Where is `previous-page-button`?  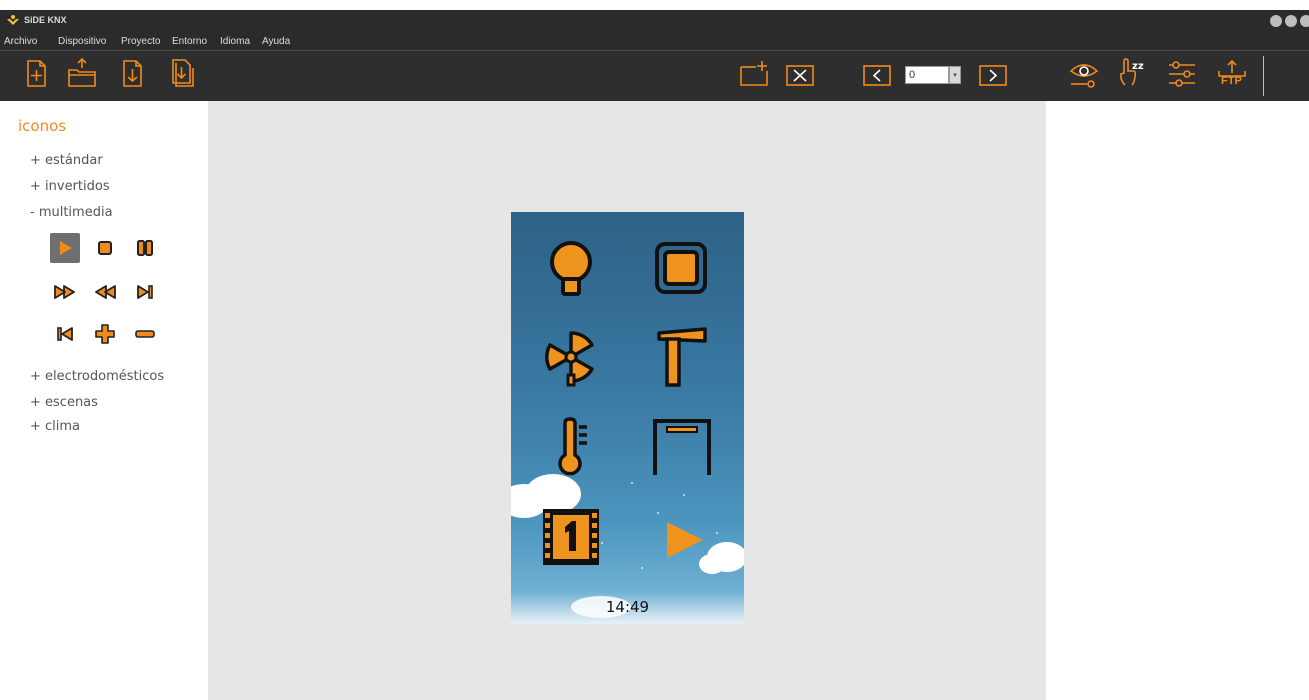 previous-page-button is located at coordinates (878, 73).